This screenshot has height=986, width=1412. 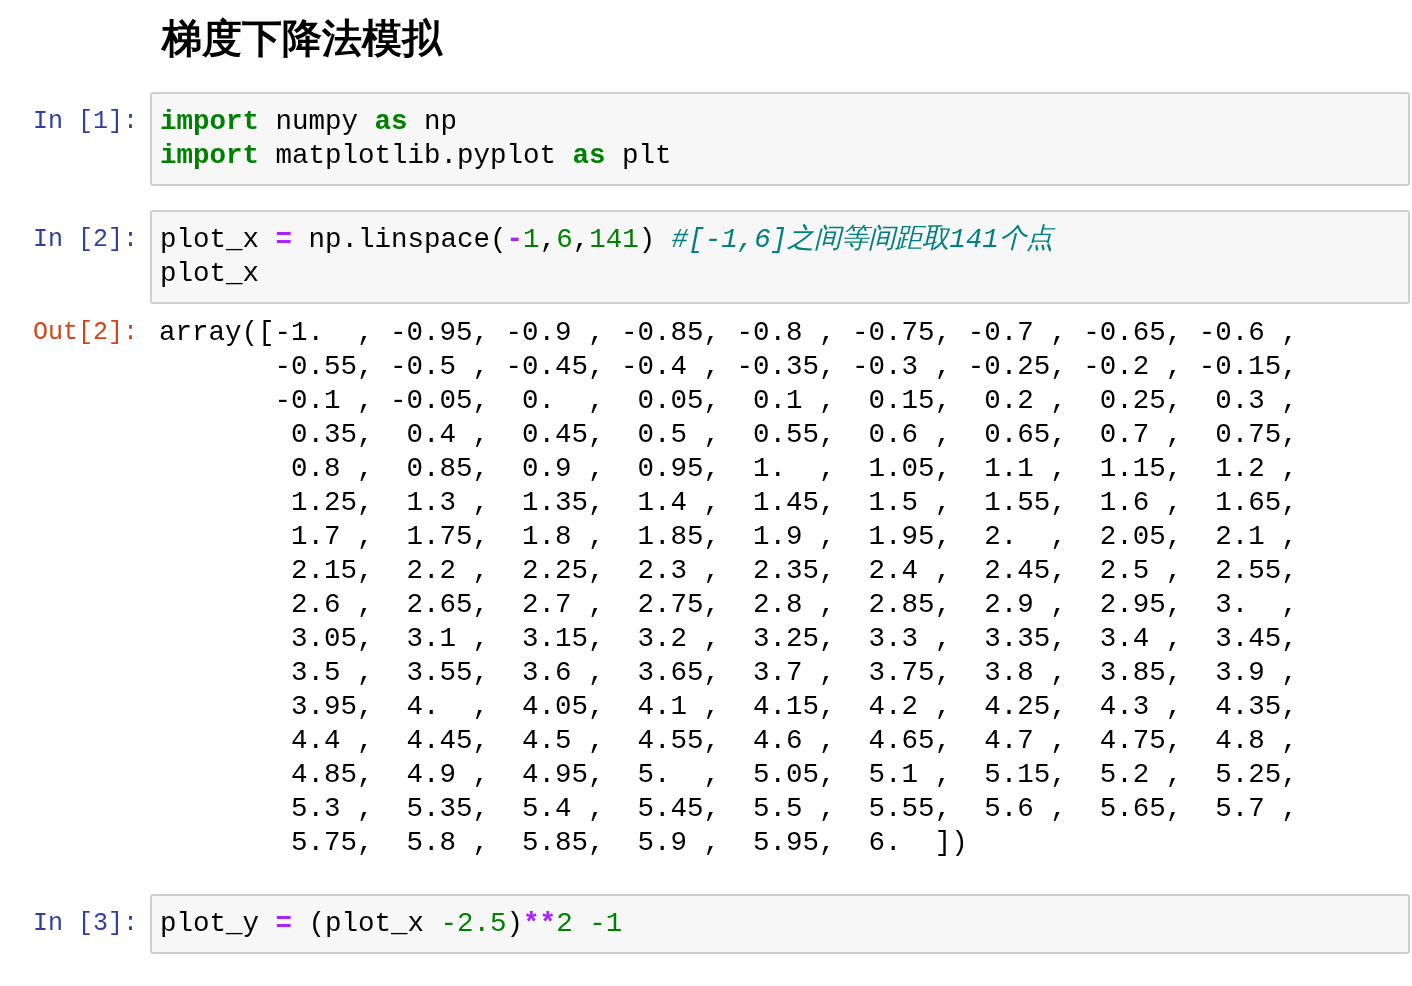 What do you see at coordinates (303, 38) in the screenshot?
I see `notebook-heading: 梯度下降法模拟` at bounding box center [303, 38].